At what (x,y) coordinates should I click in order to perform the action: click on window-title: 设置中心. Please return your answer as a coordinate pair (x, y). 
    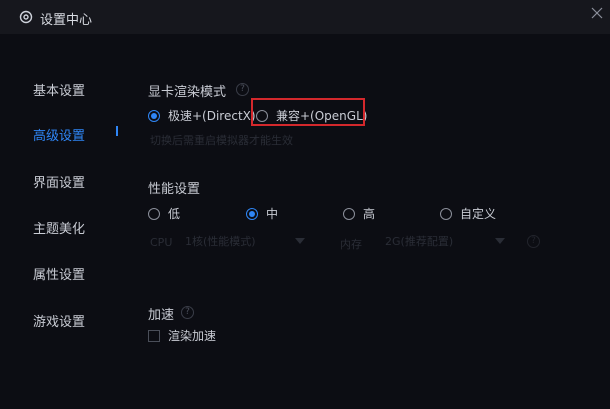
    Looking at the image, I should click on (66, 20).